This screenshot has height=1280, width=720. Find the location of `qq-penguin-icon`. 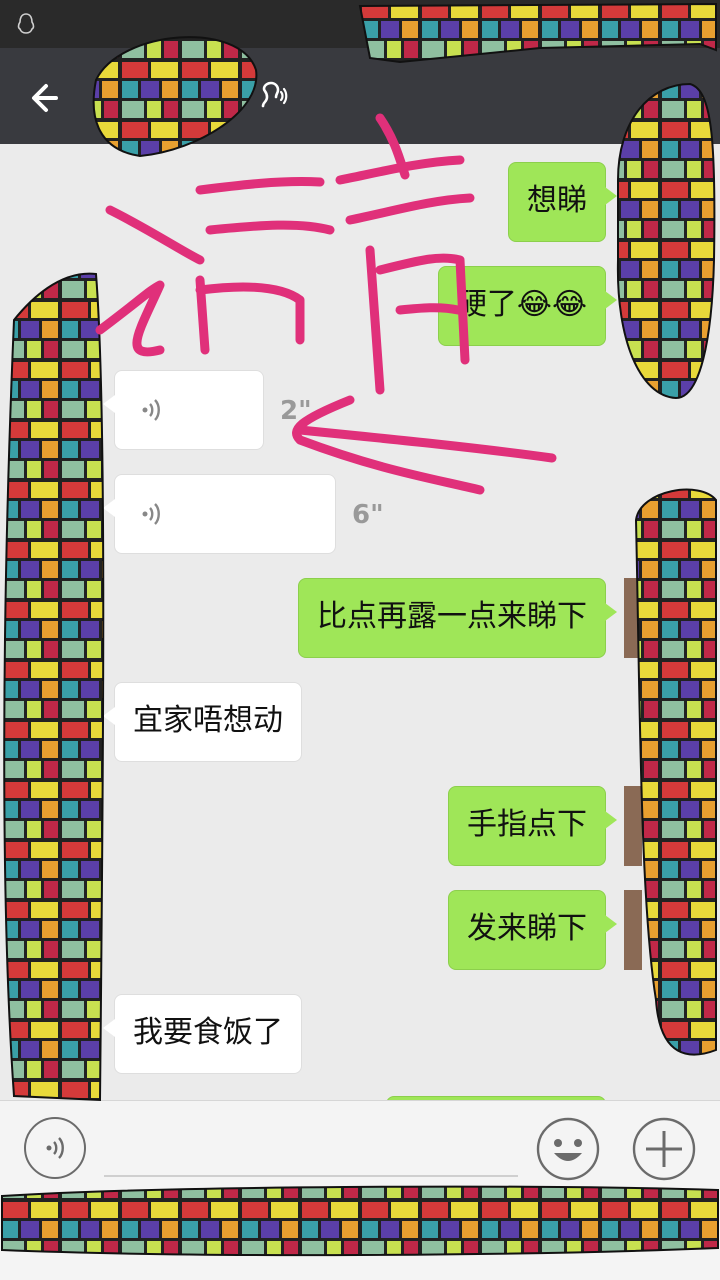

qq-penguin-icon is located at coordinates (26, 23).